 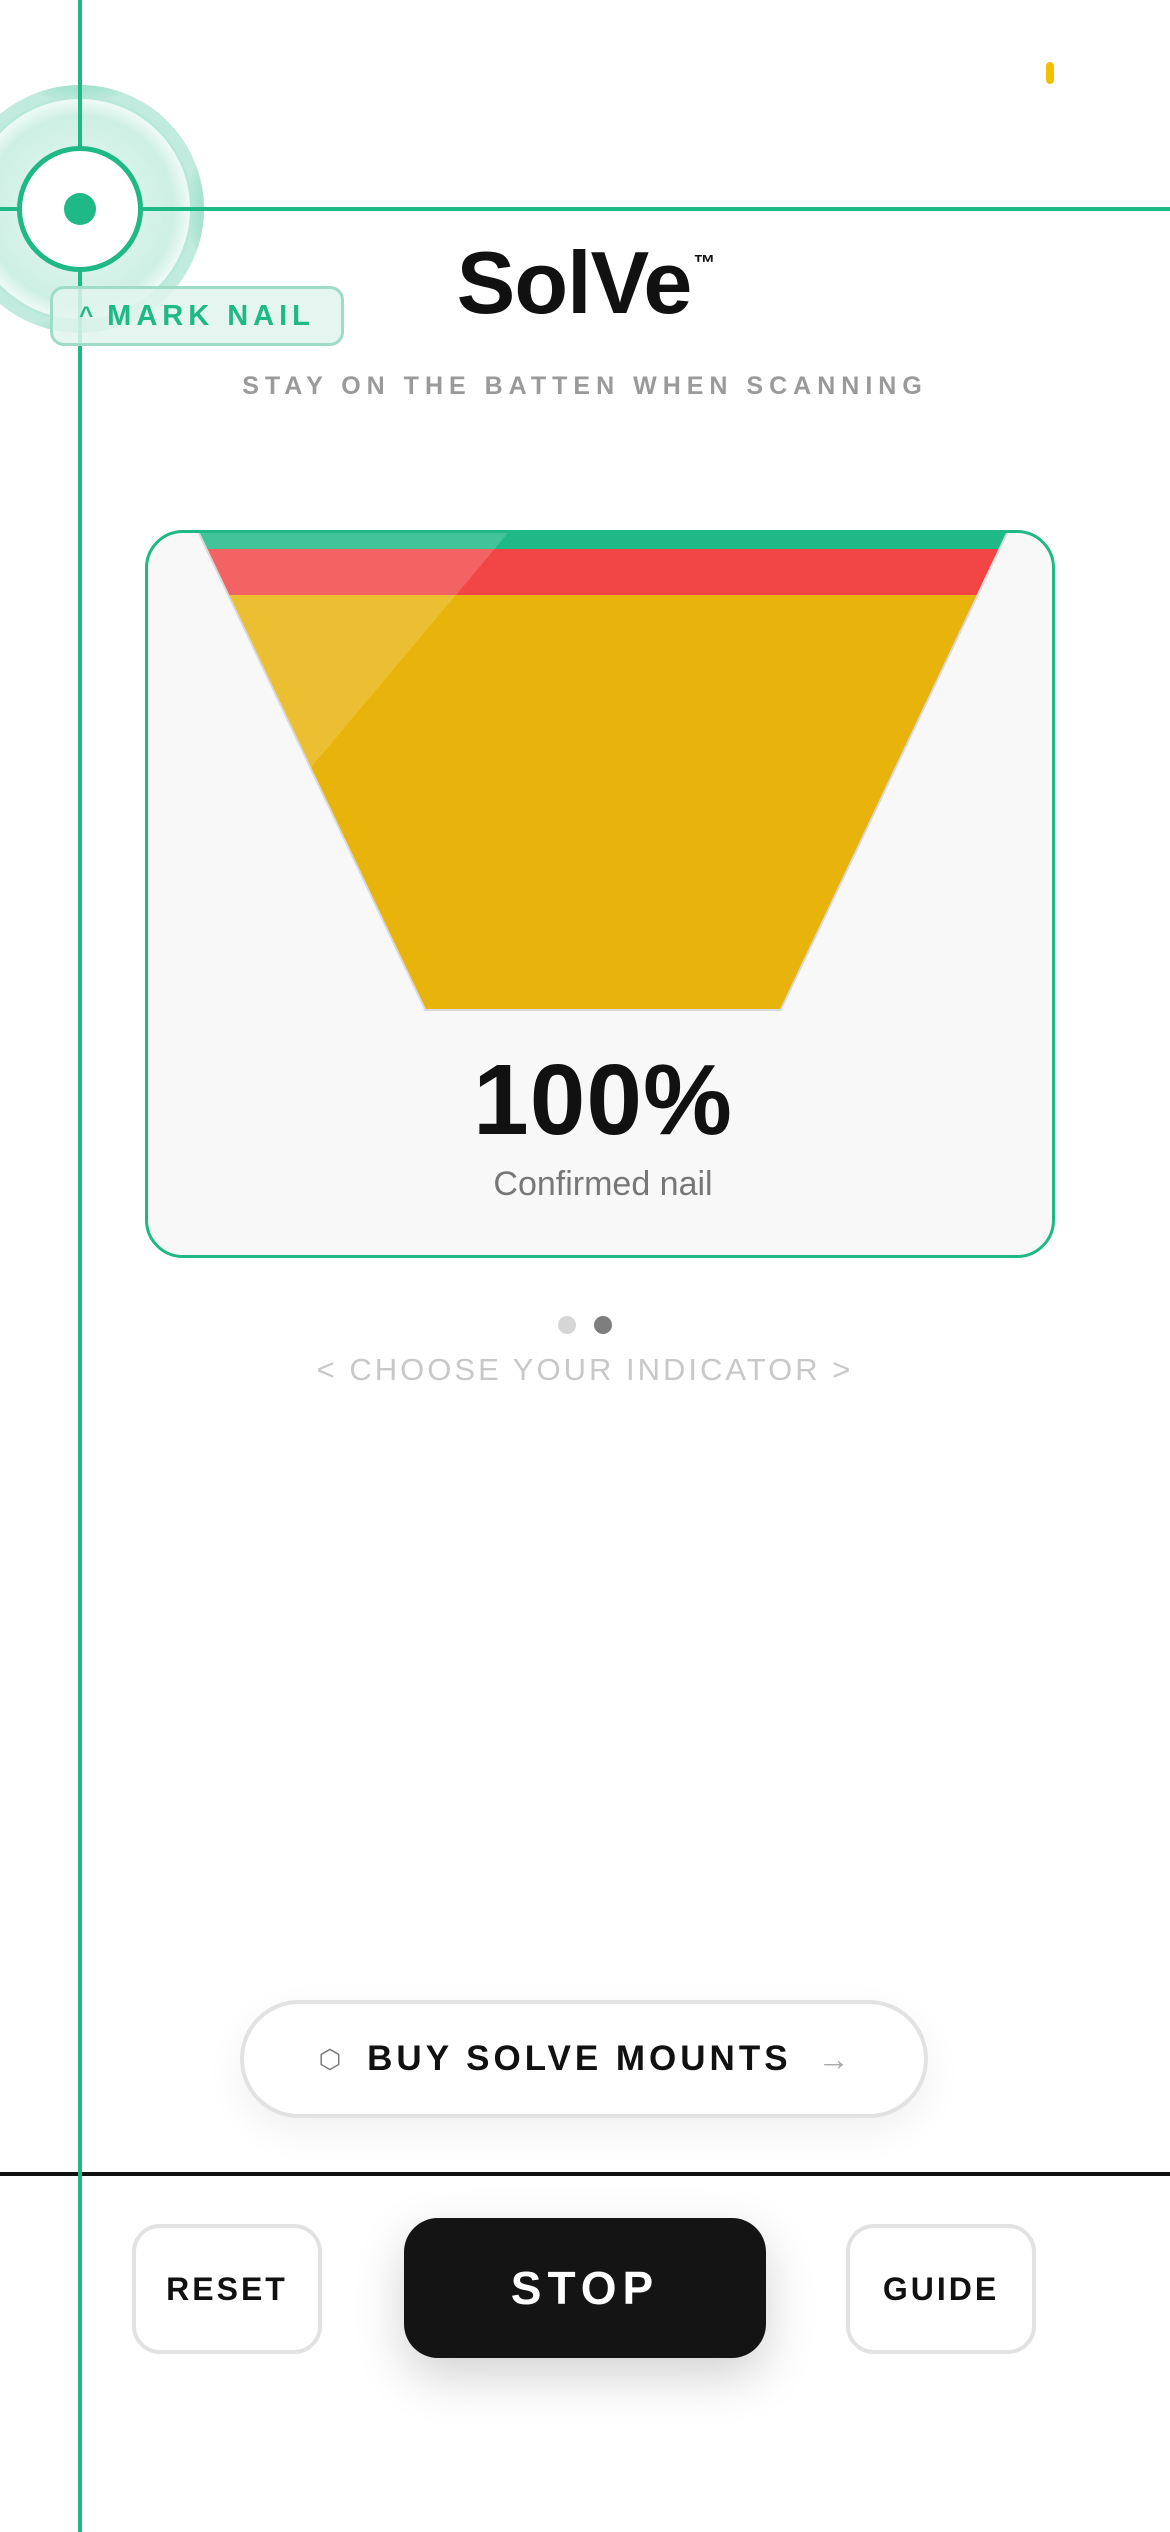 I want to click on mark-nail-label: MARK NAIL, so click(x=211, y=315).